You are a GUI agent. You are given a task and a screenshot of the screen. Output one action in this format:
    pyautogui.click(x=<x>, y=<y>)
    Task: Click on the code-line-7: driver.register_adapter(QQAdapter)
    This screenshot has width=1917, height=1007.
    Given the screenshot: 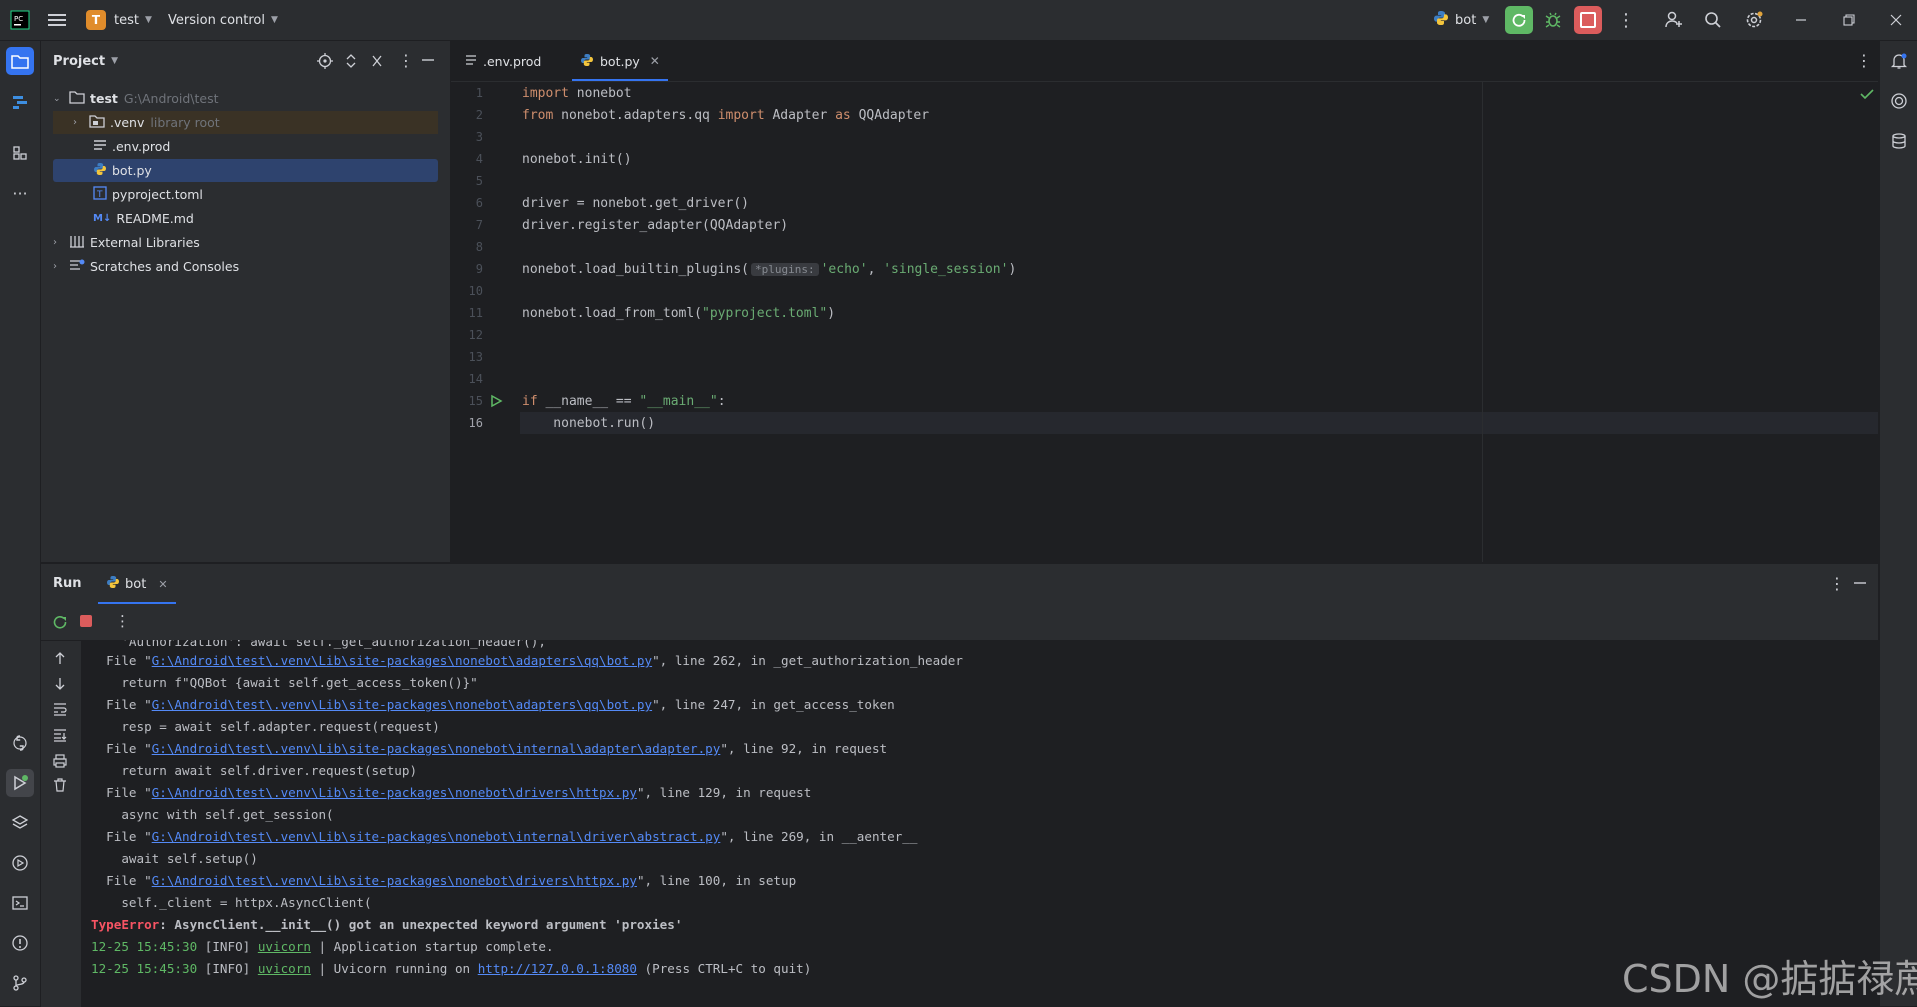 What is the action you would take?
    pyautogui.click(x=655, y=225)
    